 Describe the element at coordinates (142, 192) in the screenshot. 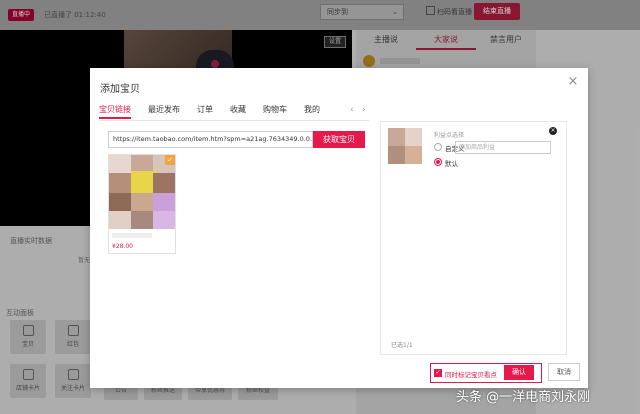

I see `product-image: ✓` at that location.